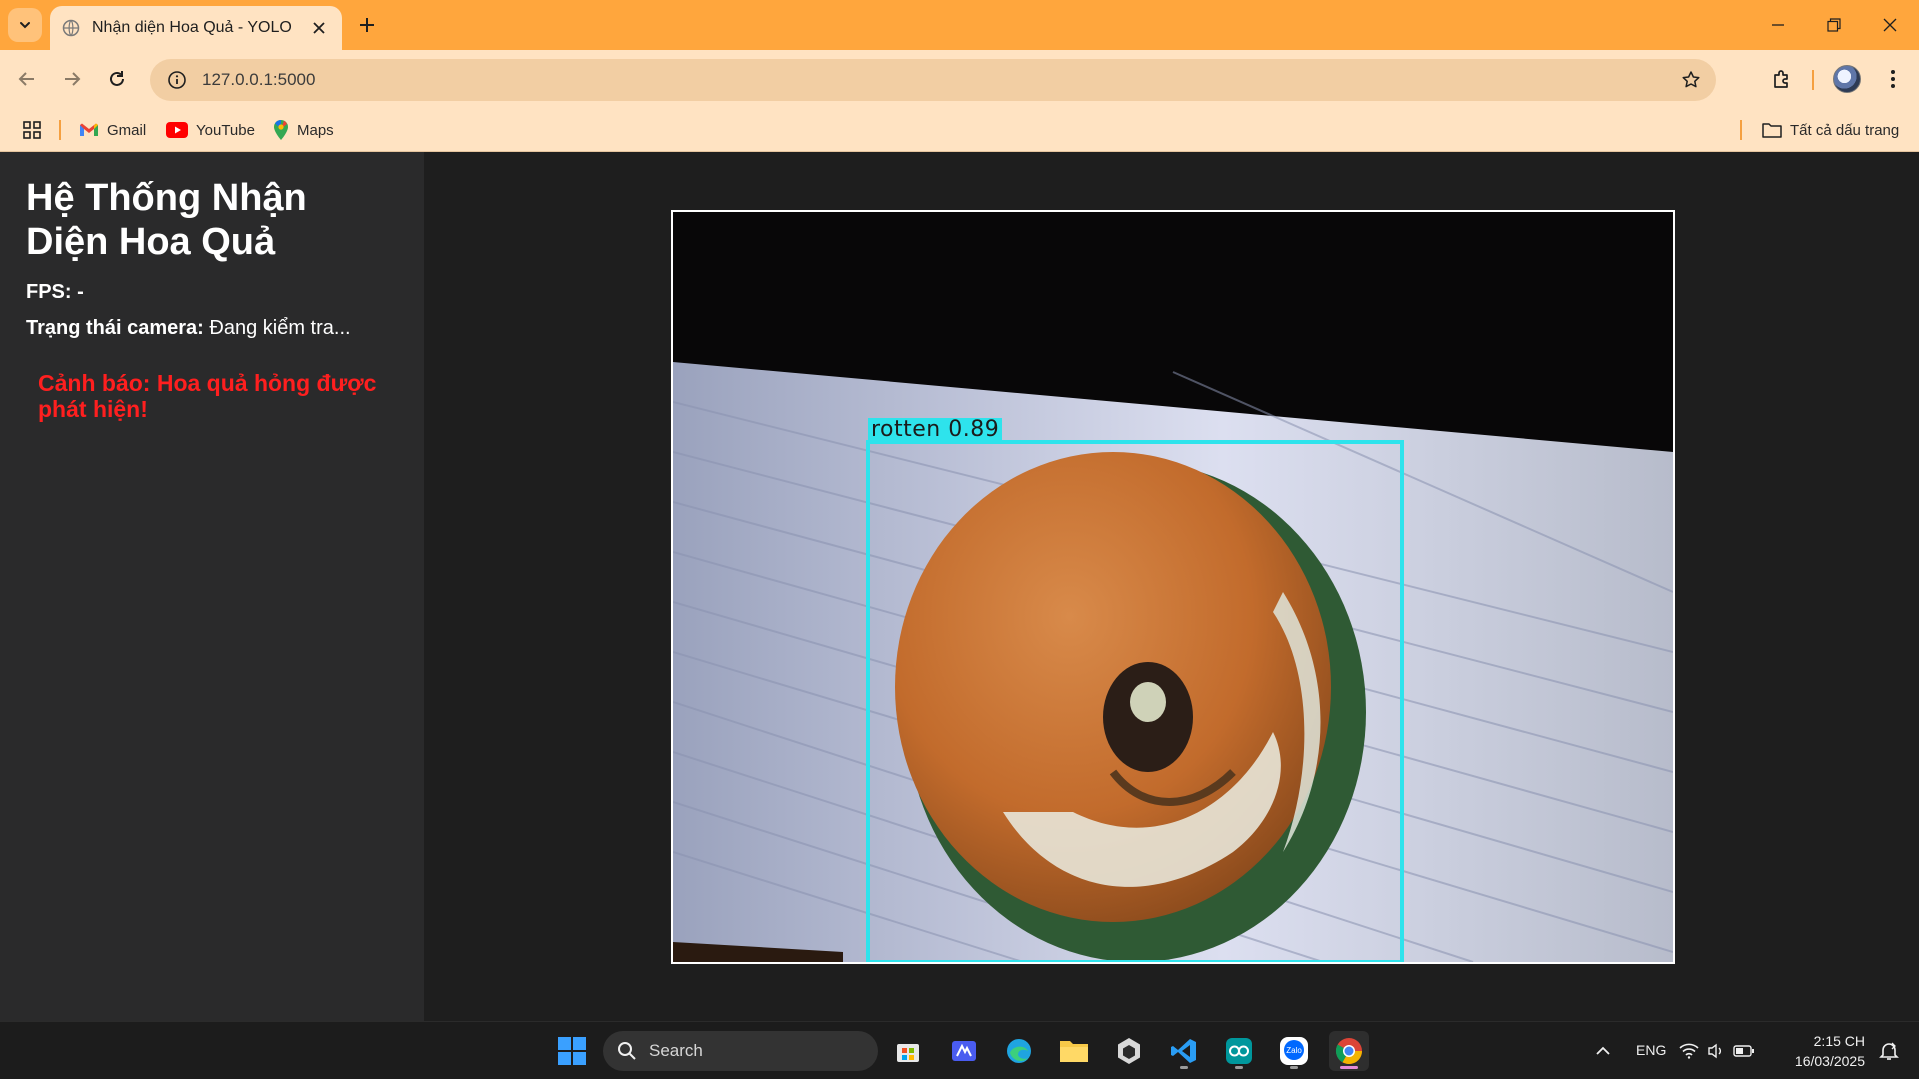  What do you see at coordinates (1825, 1051) in the screenshot?
I see `system-clock: 2:15 CH 16/03/2025` at bounding box center [1825, 1051].